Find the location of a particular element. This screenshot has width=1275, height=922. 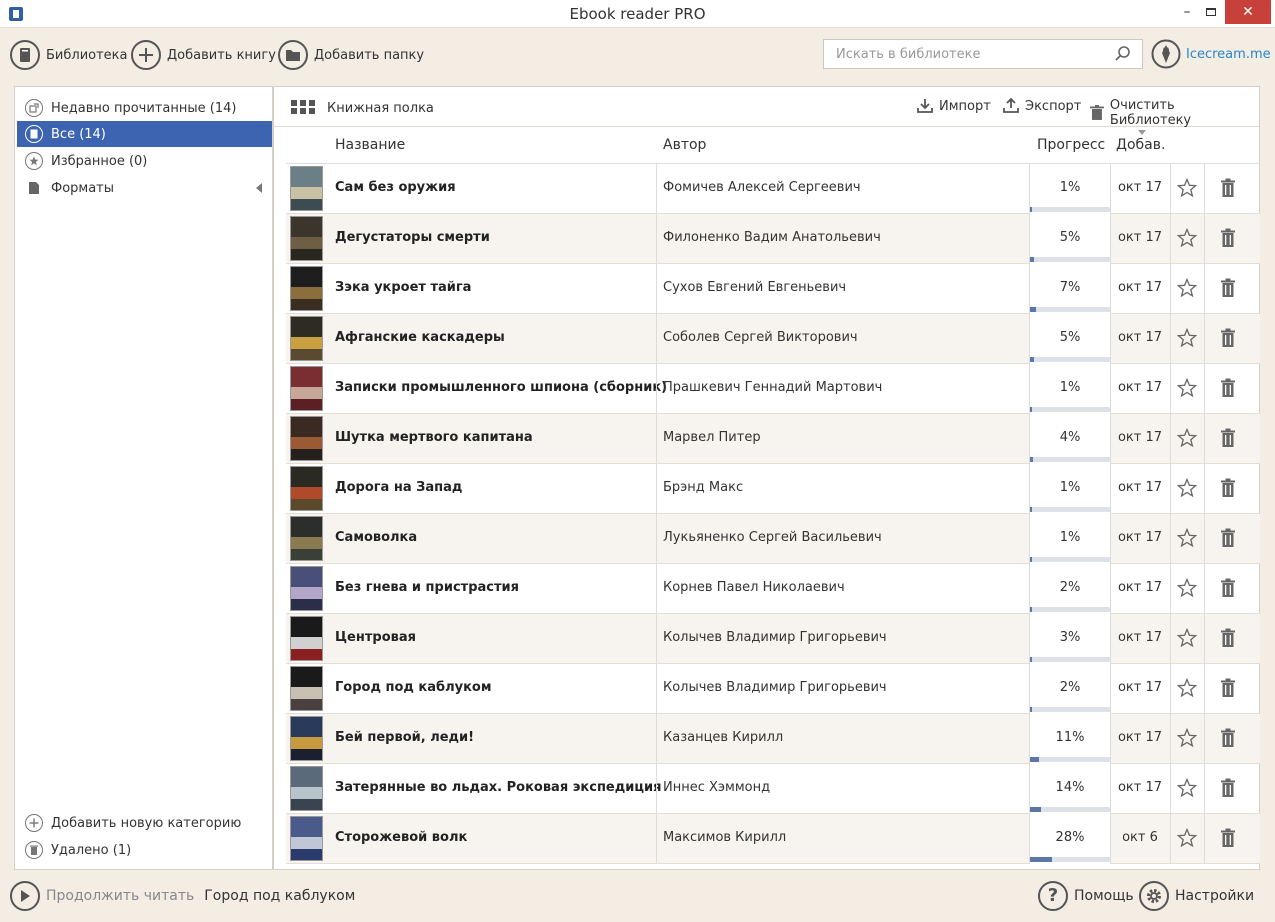

book-title: Город под каблуком is located at coordinates (413, 687).